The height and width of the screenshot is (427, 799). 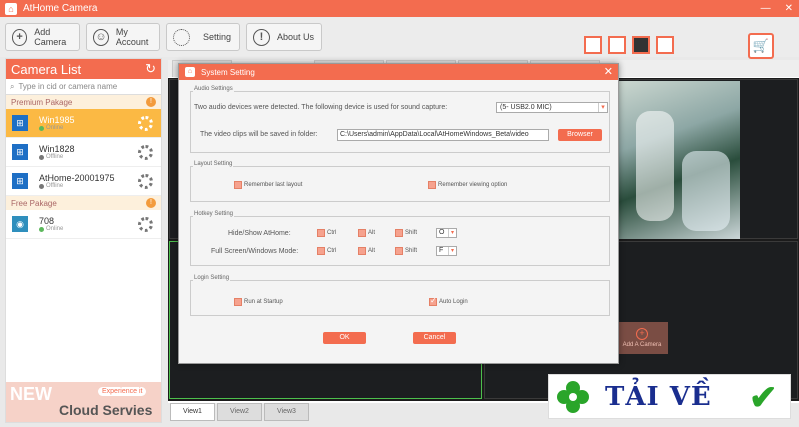 I want to click on audio-settings-legend: Audio Settings, so click(x=213, y=89).